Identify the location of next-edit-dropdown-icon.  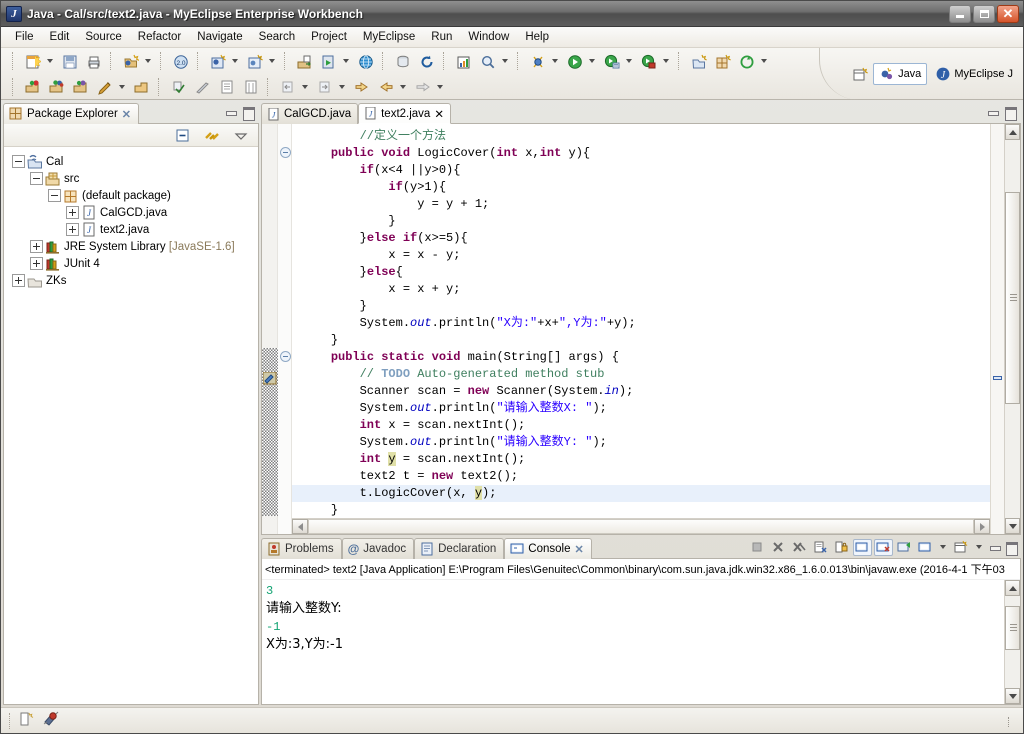
(341, 86).